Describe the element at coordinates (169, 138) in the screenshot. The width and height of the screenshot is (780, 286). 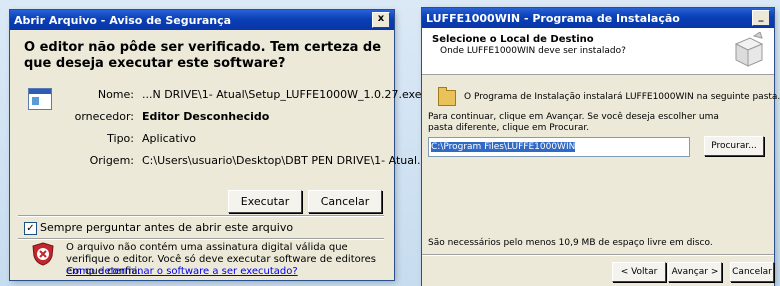
I see `field-value: Aplicativo` at that location.